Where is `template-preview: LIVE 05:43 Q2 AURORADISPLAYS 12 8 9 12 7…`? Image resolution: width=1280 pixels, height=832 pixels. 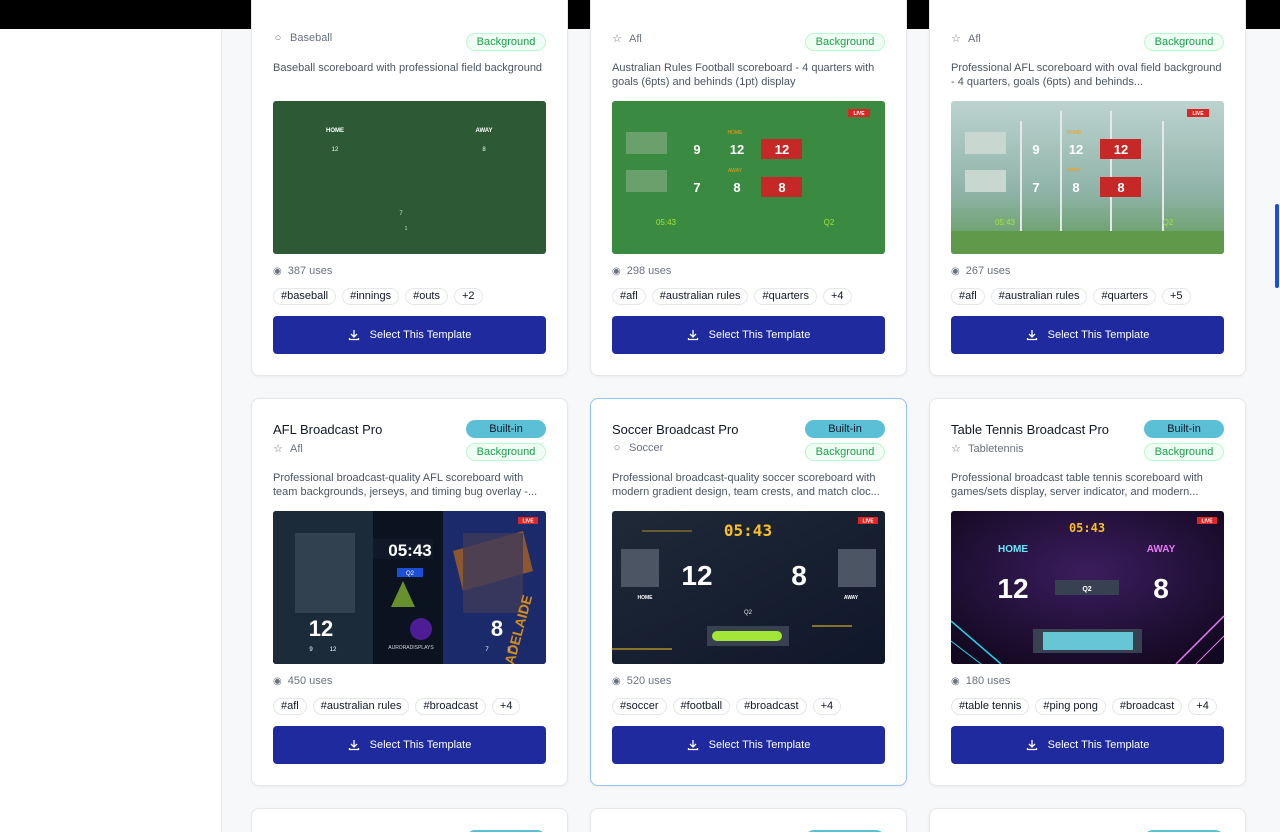
template-preview: LIVE 05:43 Q2 AURORADISPLAYS 12 8 9 12 7… is located at coordinates (409, 587).